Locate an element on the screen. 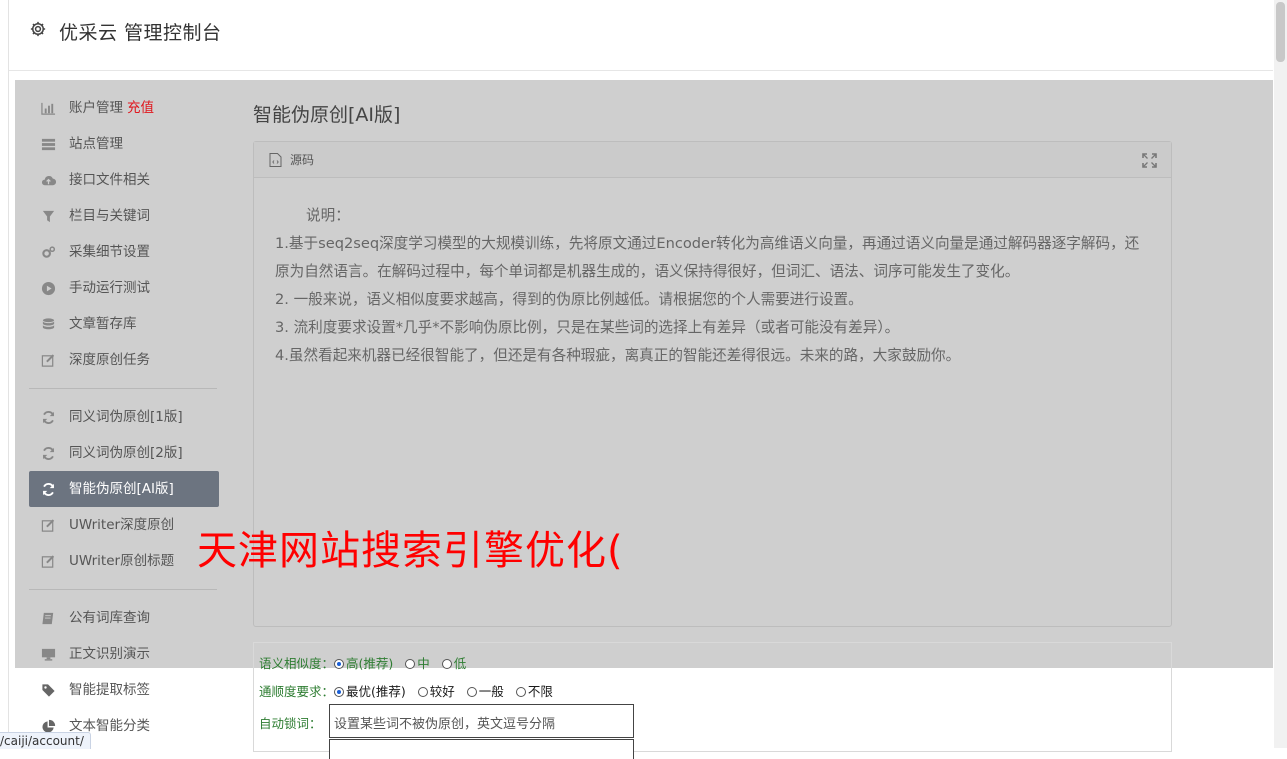 The image size is (1287, 759). server-icon is located at coordinates (48, 144).